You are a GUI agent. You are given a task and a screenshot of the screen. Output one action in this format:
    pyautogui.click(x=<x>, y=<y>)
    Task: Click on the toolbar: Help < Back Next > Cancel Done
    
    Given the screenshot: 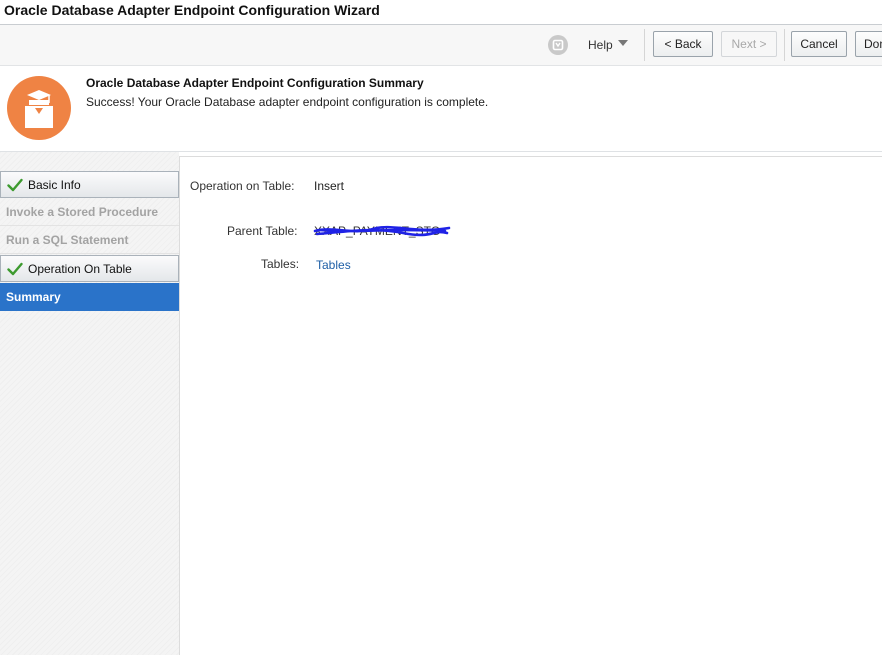 What is the action you would take?
    pyautogui.click(x=441, y=45)
    